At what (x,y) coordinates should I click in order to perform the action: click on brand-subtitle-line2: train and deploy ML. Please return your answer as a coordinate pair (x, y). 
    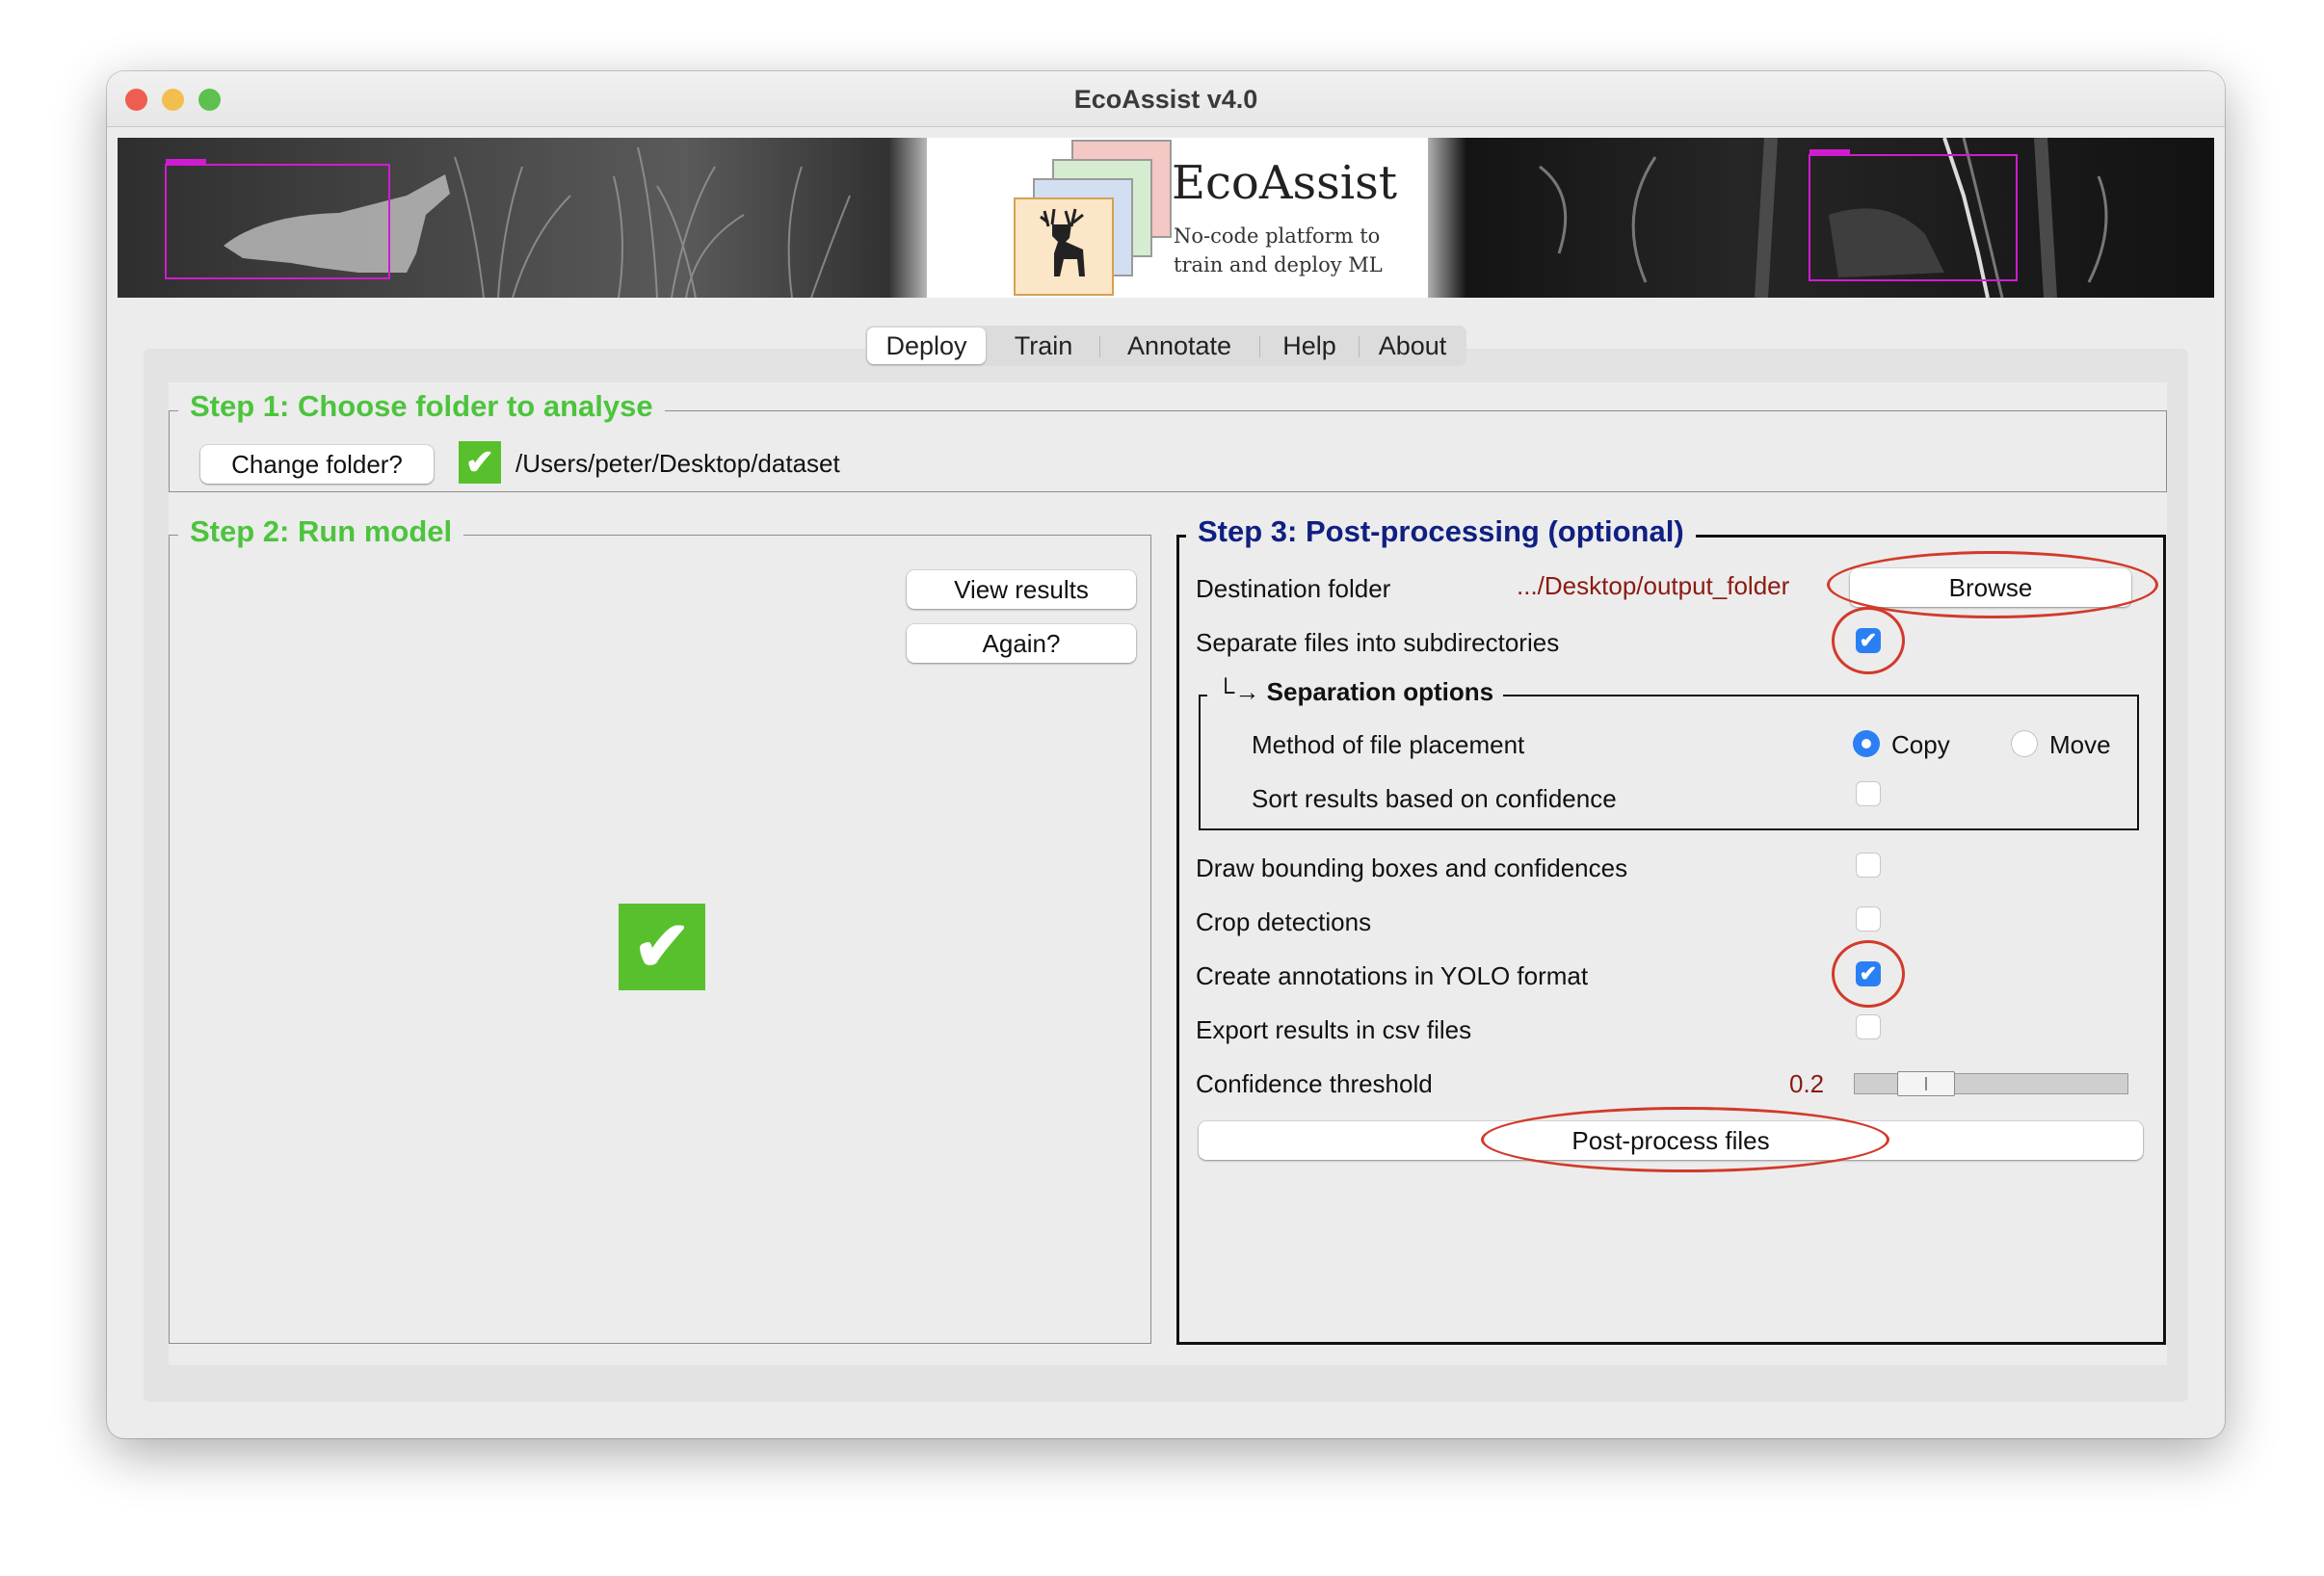
    Looking at the image, I should click on (1279, 264).